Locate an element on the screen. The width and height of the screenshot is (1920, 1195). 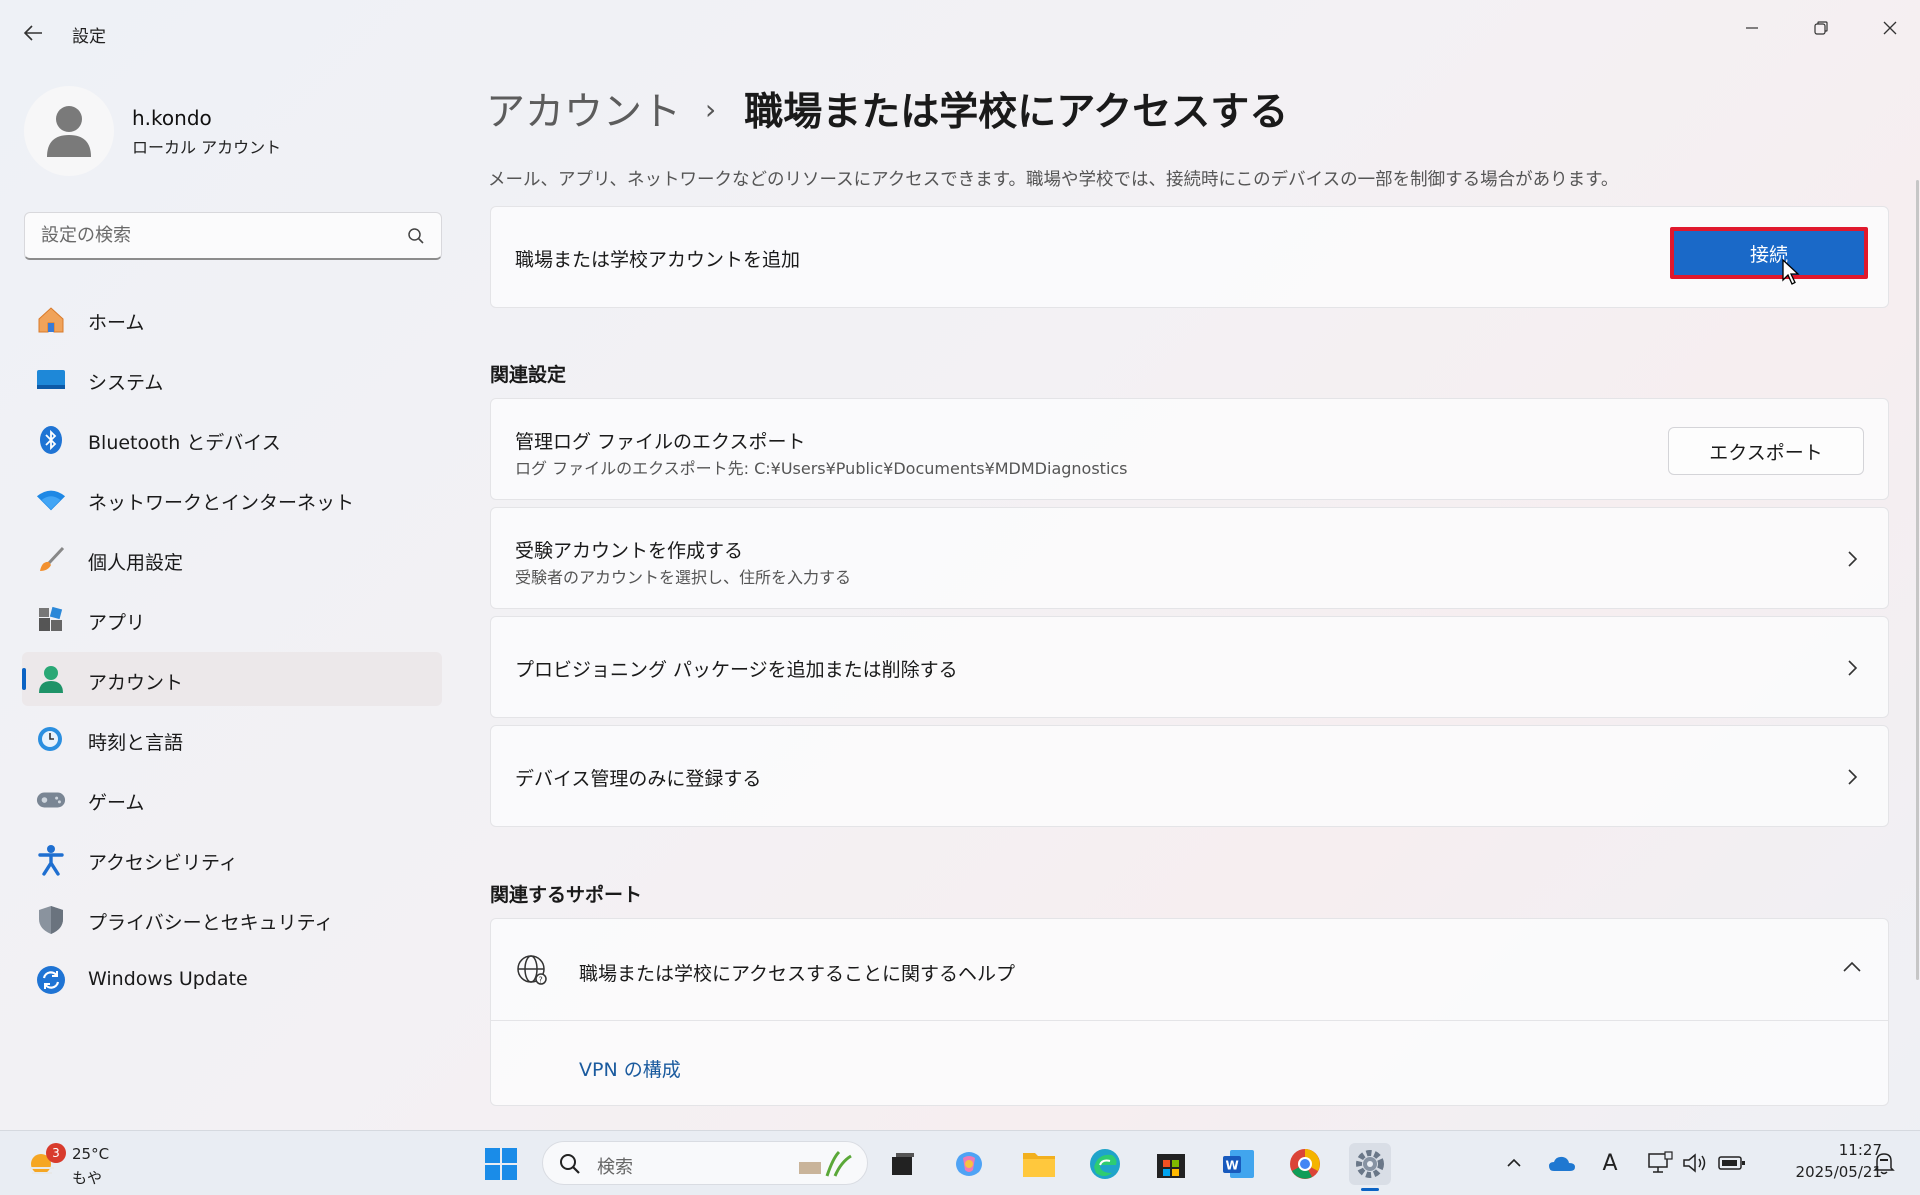
help-card: ? 職場または学校にアクセスすることに関するヘルプ VPN の構成 is located at coordinates (1189, 1012).